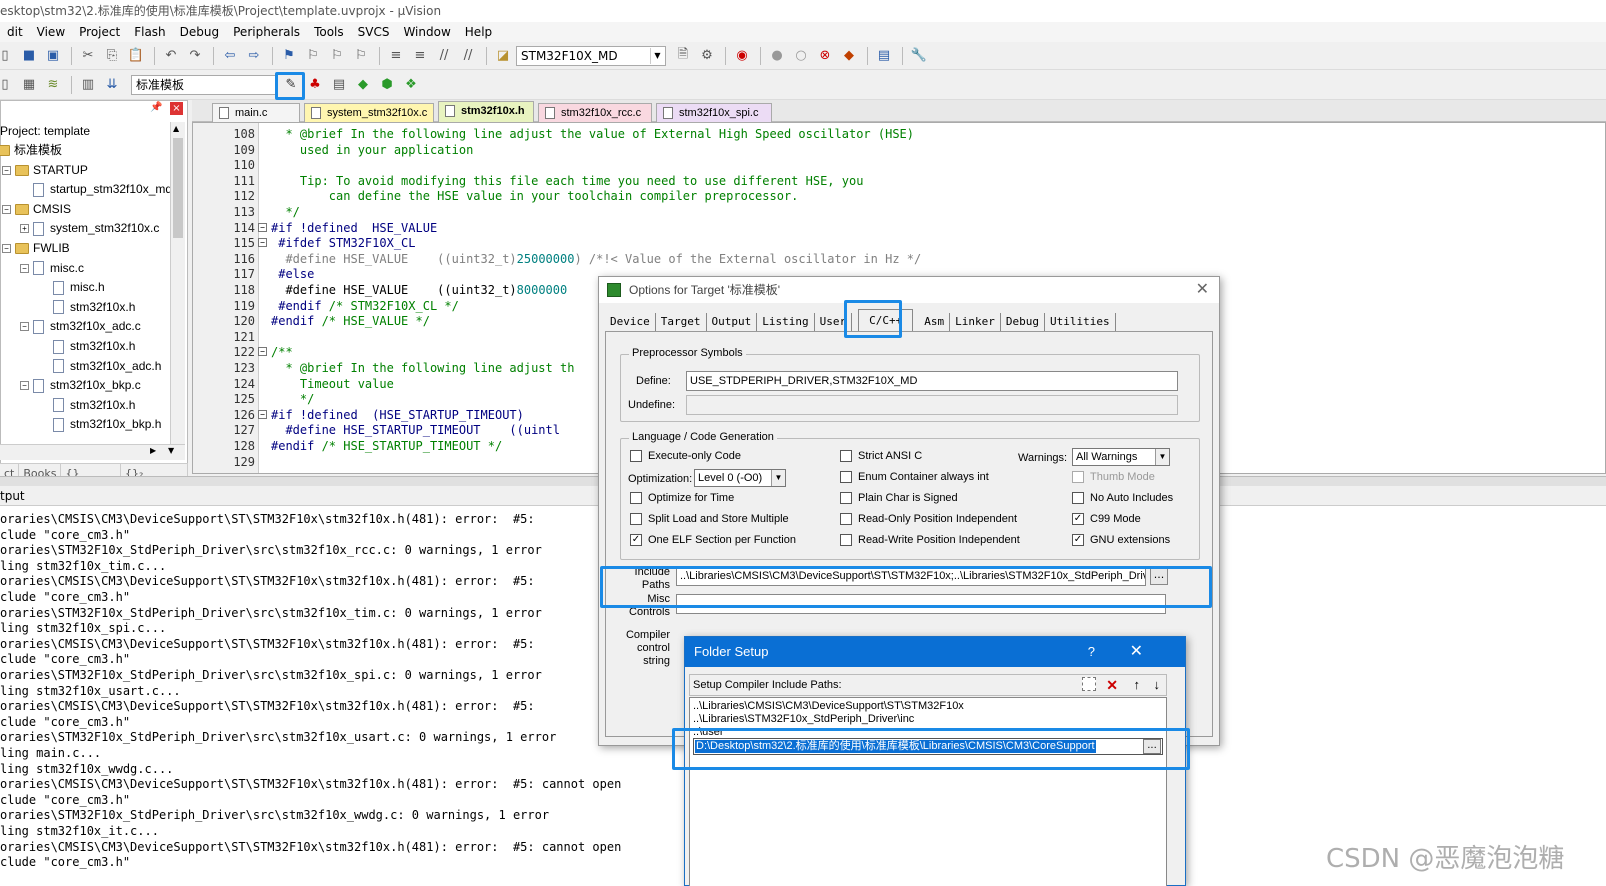  Describe the element at coordinates (313, 56) in the screenshot. I see `bookmark-prev-icon: ⚐` at that location.